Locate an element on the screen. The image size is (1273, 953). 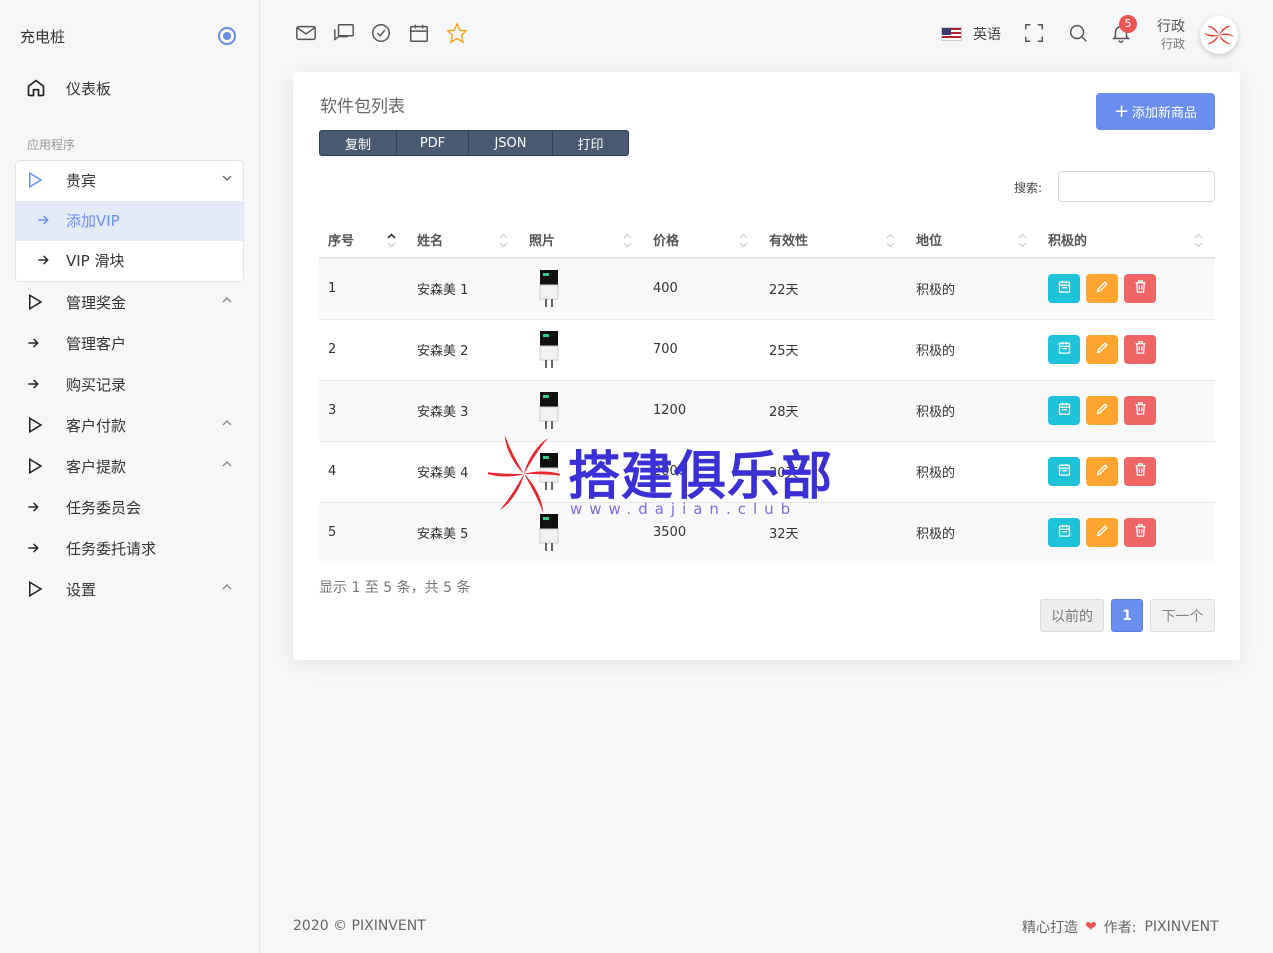
sidebar-item-label: 任务委托请求 is located at coordinates (111, 548).